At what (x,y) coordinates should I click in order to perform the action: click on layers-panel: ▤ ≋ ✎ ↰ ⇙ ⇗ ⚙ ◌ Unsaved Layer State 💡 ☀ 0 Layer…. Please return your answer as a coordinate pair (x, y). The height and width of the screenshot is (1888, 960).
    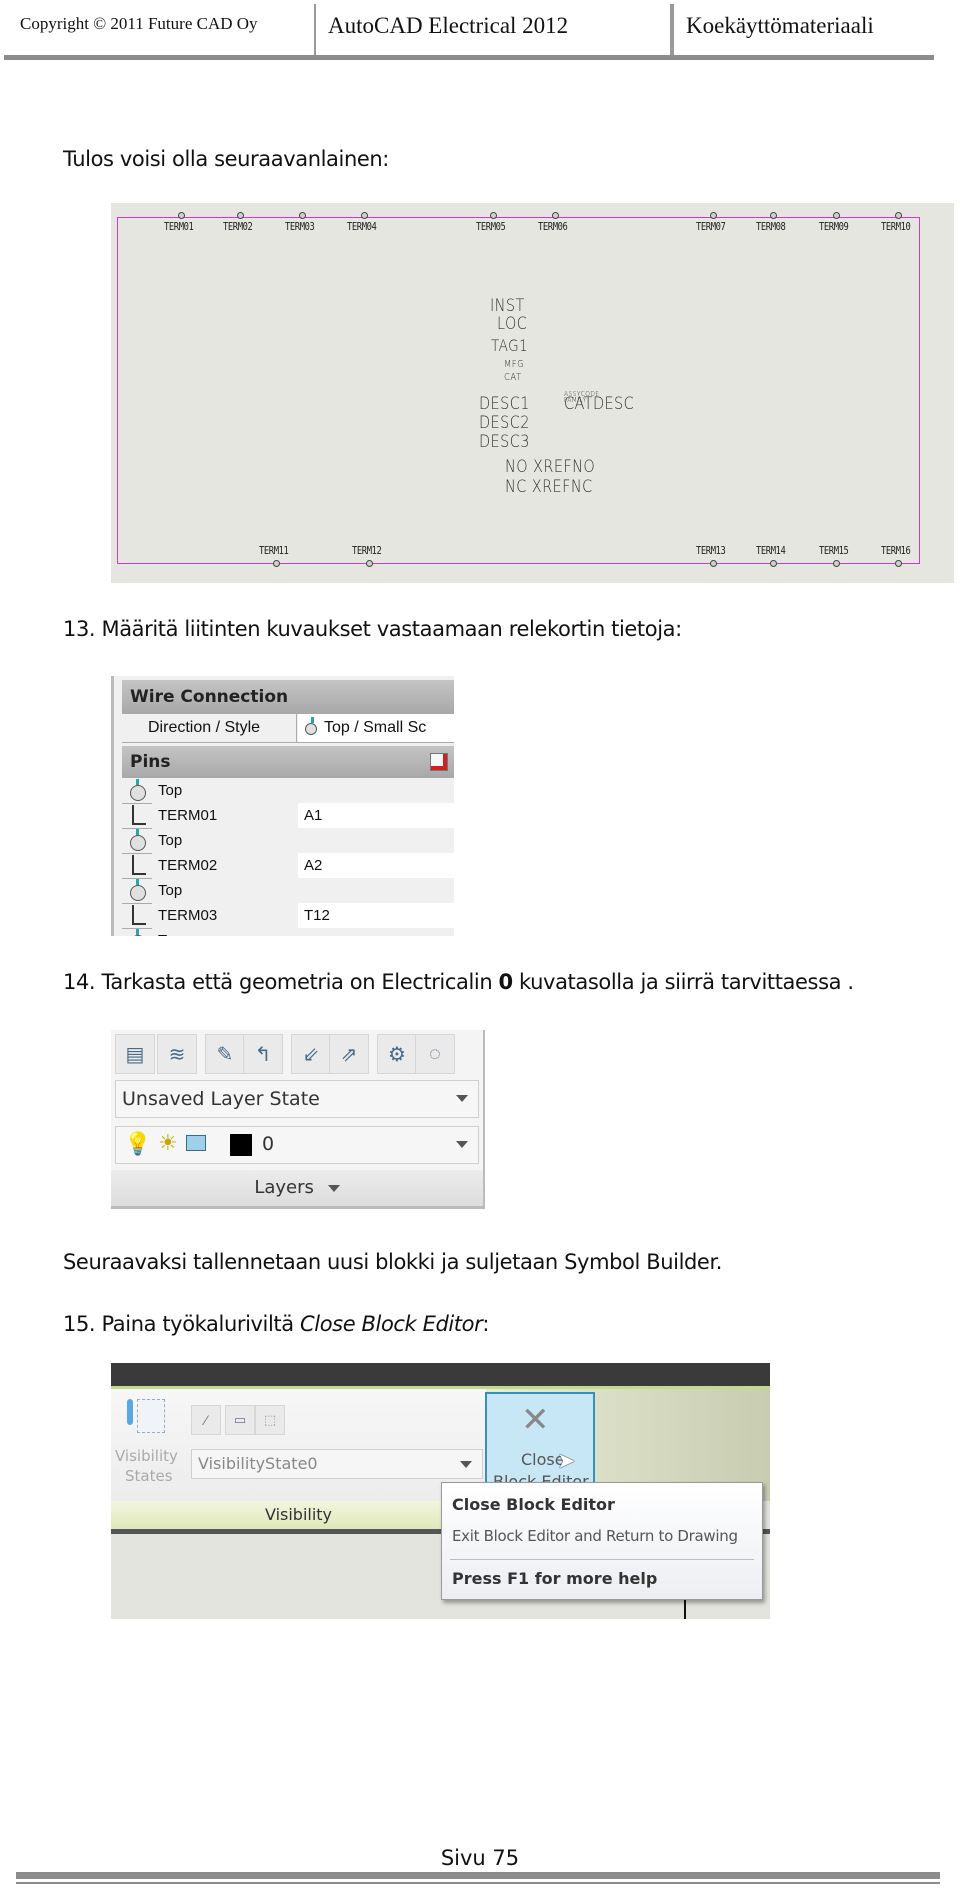
    Looking at the image, I should click on (298, 1119).